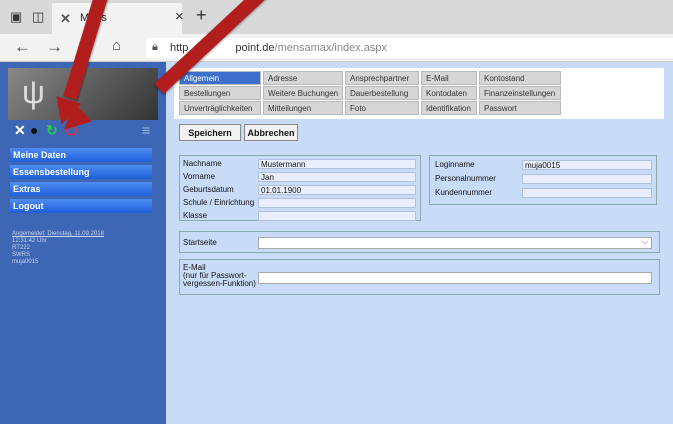 This screenshot has height=424, width=673. Describe the element at coordinates (21, 248) in the screenshot. I see `info-line: RT222` at that location.